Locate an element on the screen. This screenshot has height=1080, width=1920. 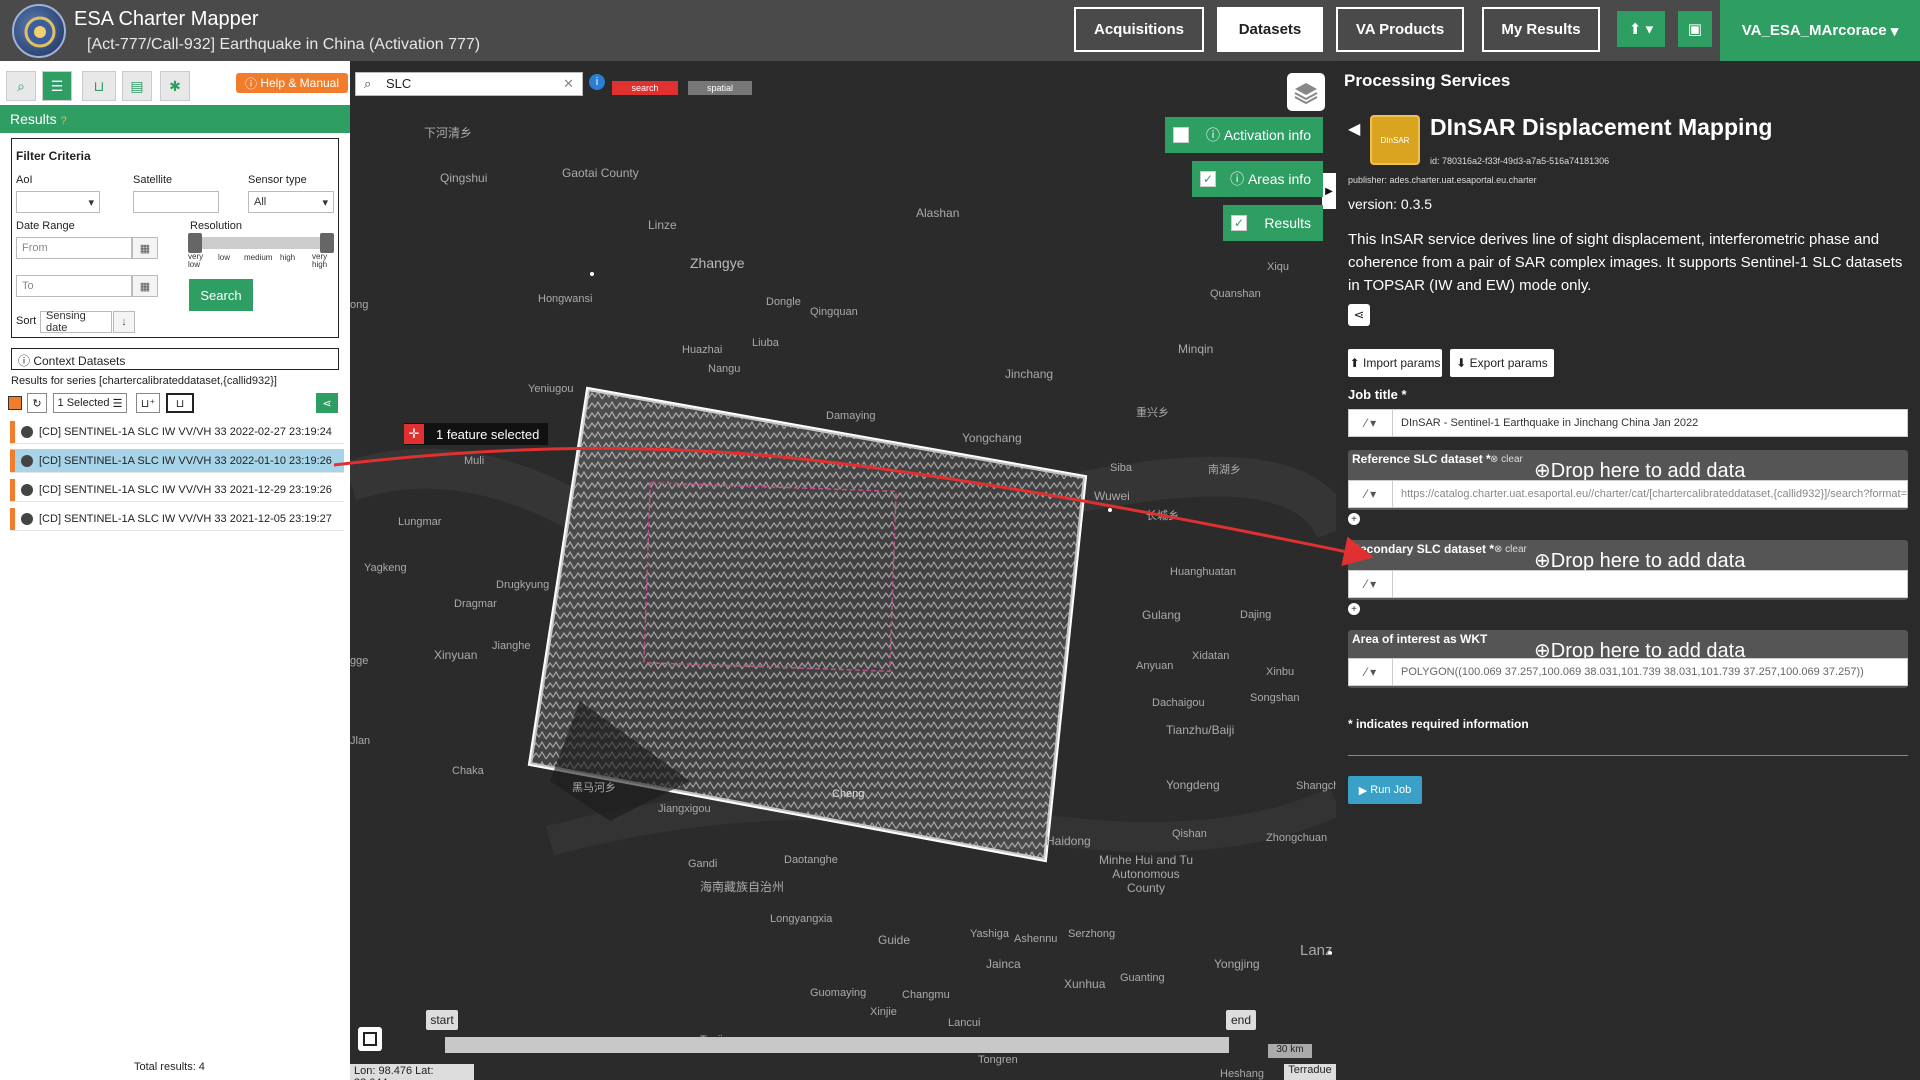
add-to-basket-icon: ⊔⁺ is located at coordinates (148, 403).